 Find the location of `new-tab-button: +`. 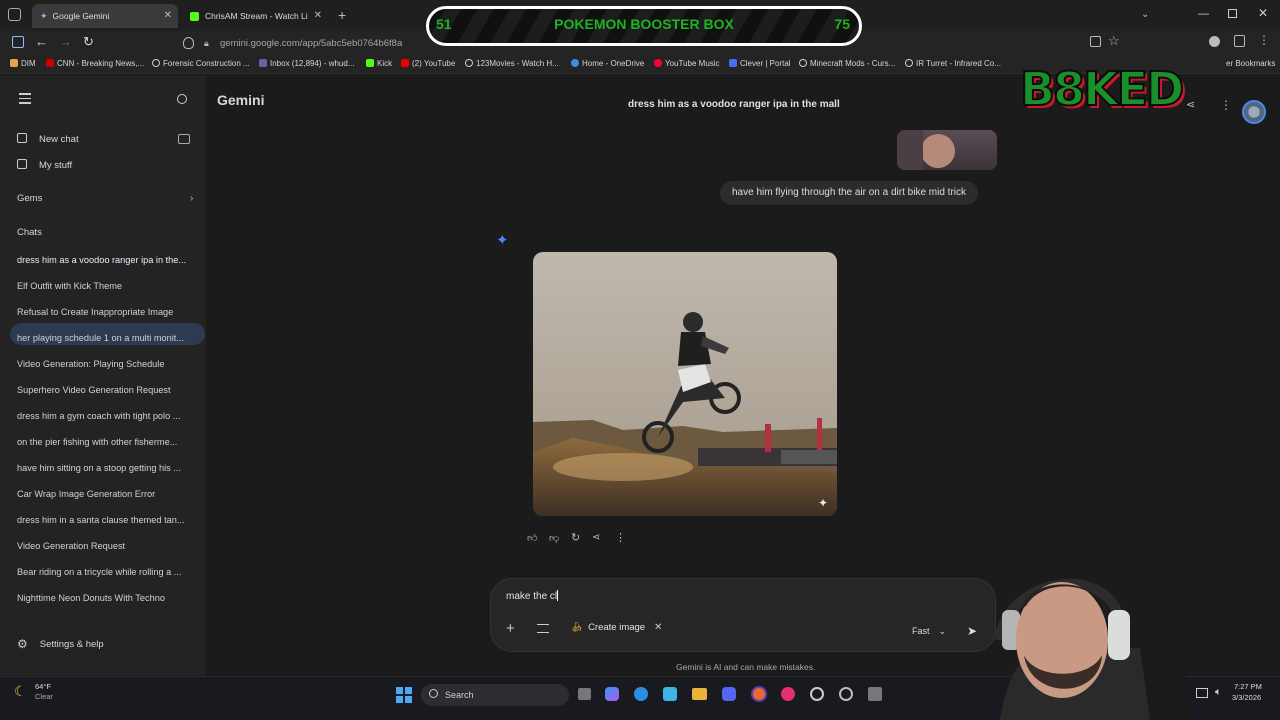

new-tab-button: + is located at coordinates (342, 15).